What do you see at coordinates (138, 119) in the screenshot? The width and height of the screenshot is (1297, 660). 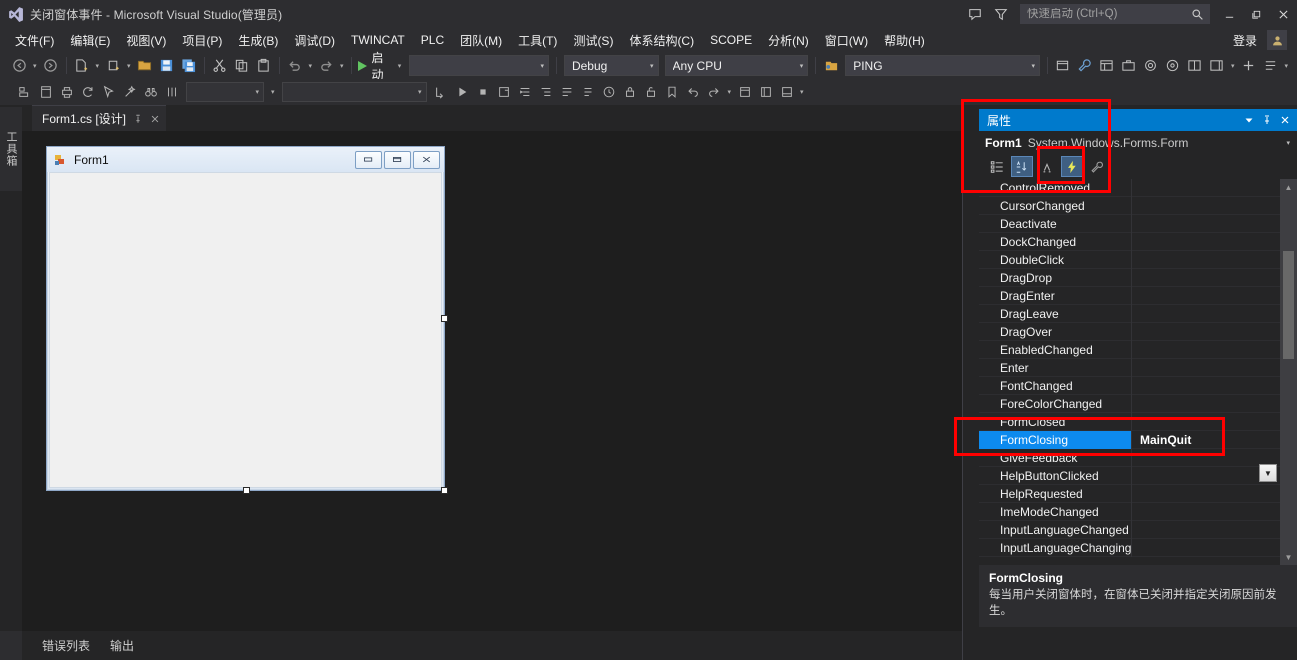 I see `pin-icon` at bounding box center [138, 119].